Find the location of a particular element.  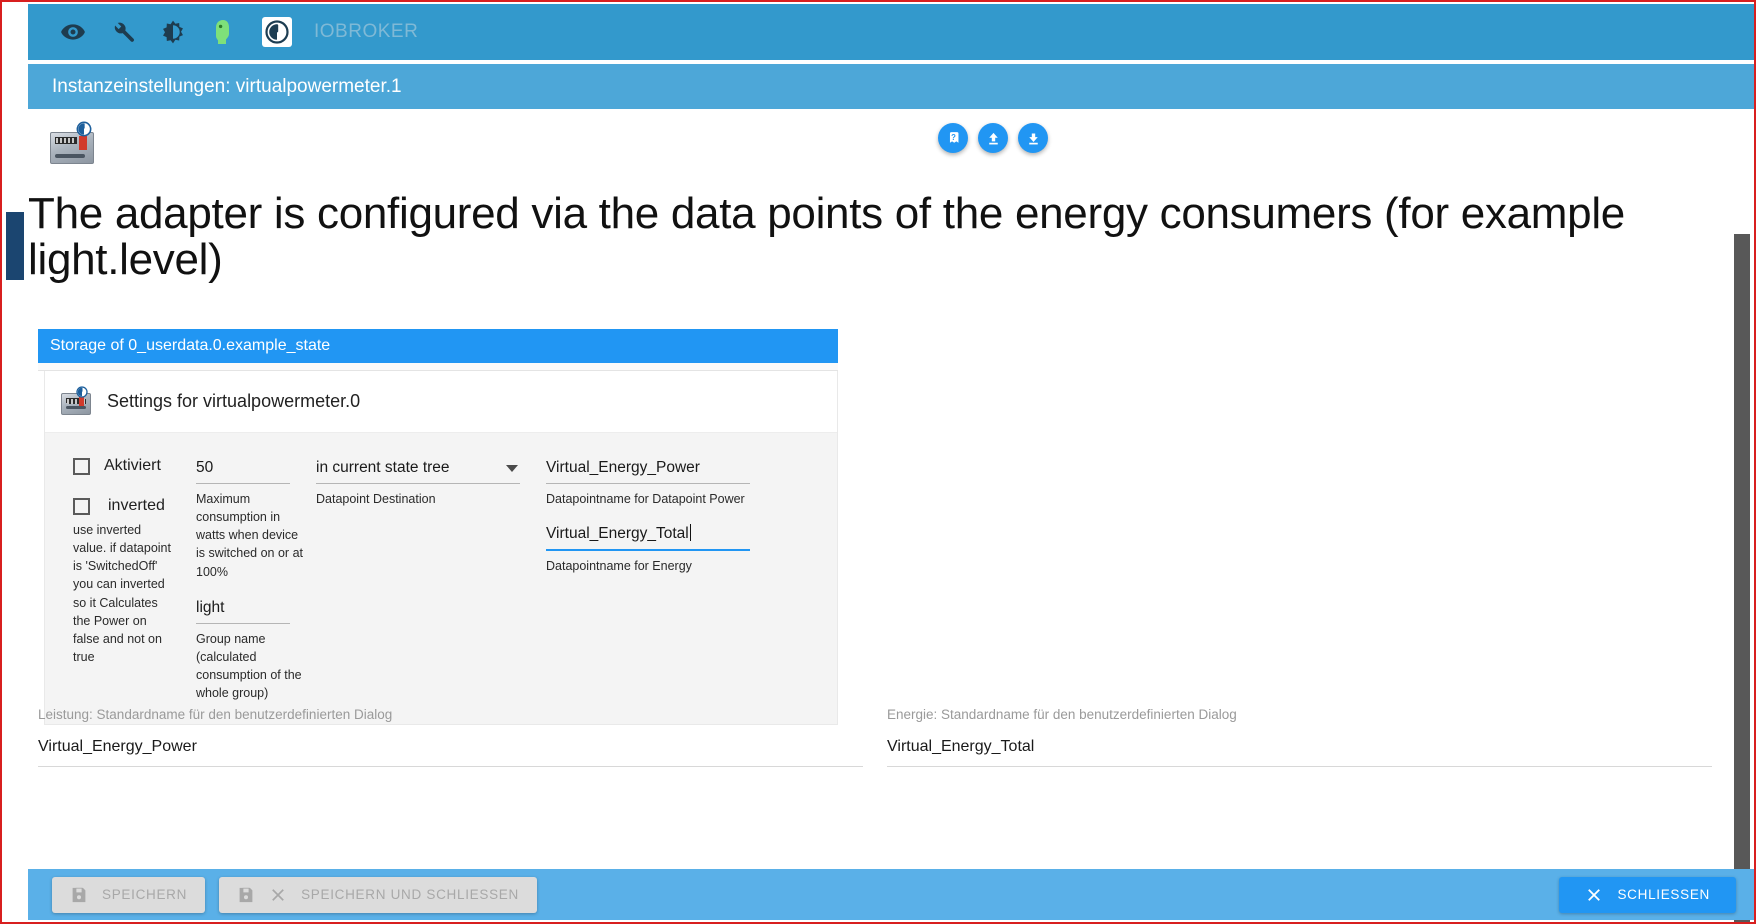

adapter-mini-logo-icon is located at coordinates (75, 401).